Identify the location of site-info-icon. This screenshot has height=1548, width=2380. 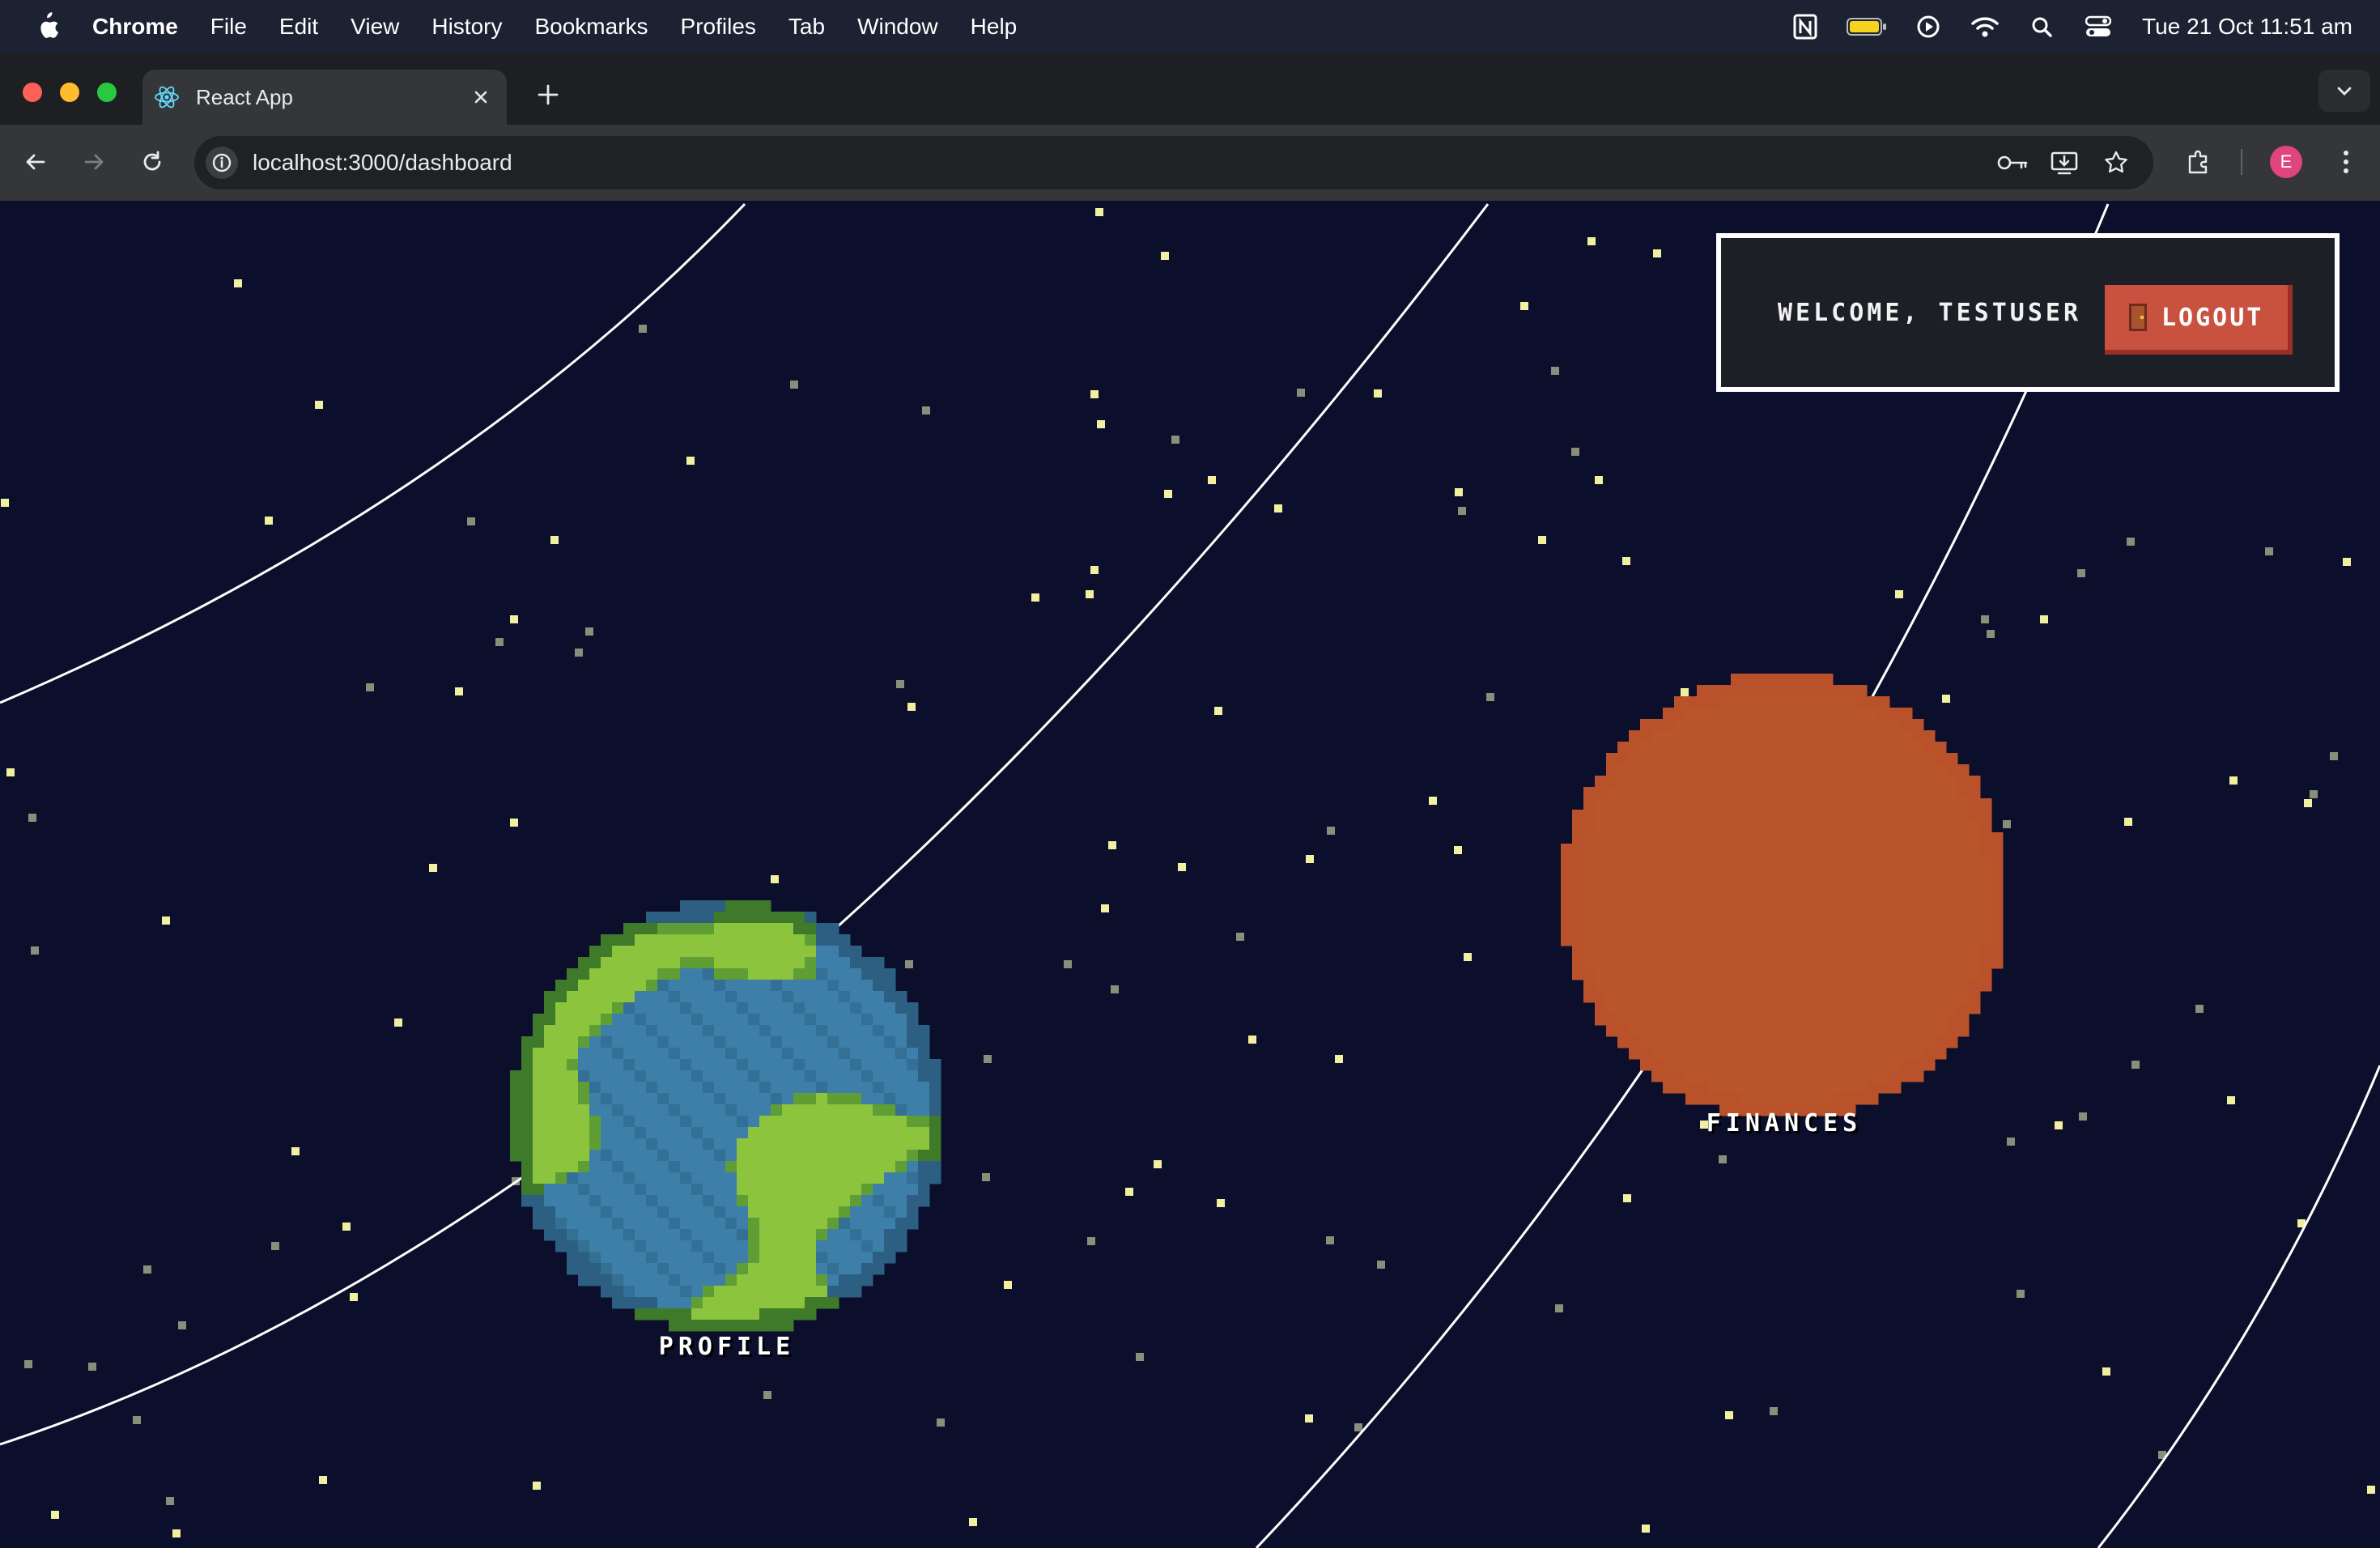
(222, 163).